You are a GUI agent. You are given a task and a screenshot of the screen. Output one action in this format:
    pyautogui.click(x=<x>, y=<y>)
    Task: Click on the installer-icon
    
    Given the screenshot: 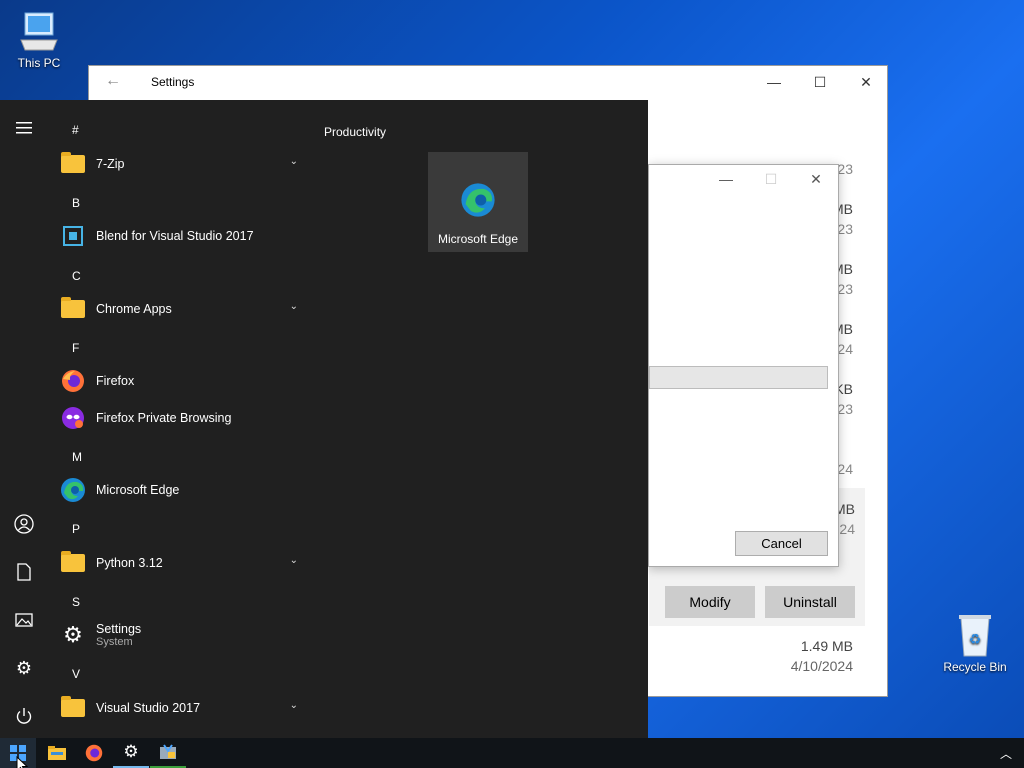 What is the action you would take?
    pyautogui.click(x=168, y=751)
    